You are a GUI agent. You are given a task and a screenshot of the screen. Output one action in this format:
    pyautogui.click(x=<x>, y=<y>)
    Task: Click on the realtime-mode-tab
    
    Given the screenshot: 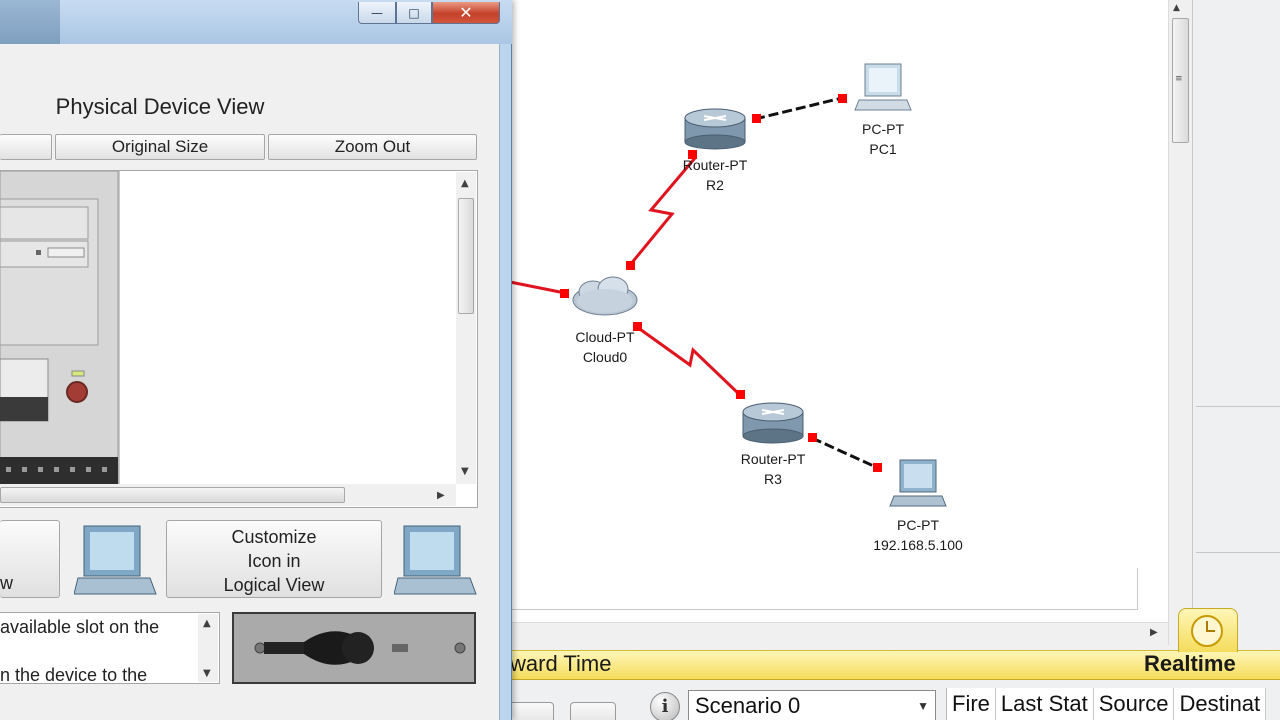 What is the action you would take?
    pyautogui.click(x=1208, y=630)
    